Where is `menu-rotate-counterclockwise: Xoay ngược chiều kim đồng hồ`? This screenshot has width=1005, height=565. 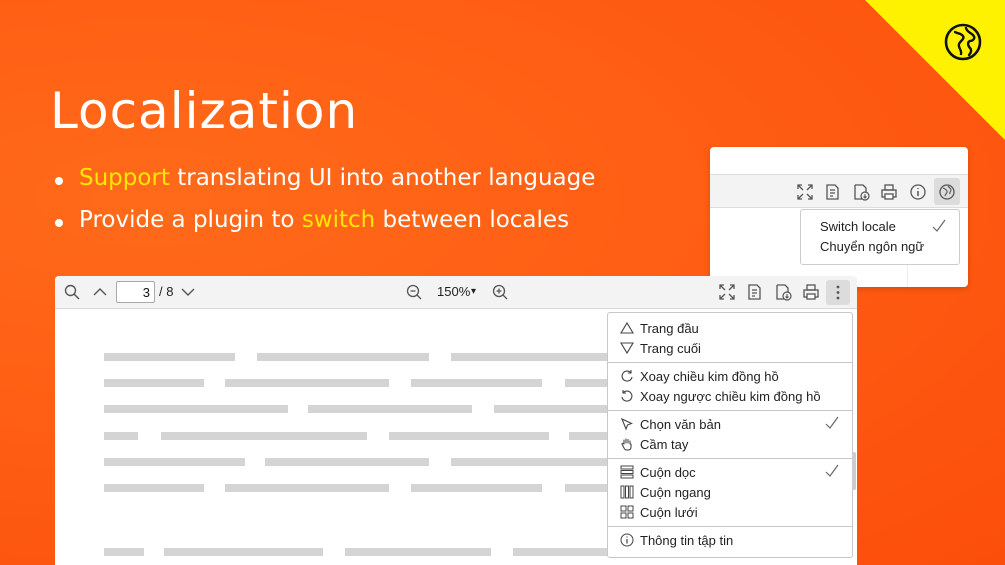
menu-rotate-counterclockwise: Xoay ngược chiều kim đồng hồ is located at coordinates (730, 396).